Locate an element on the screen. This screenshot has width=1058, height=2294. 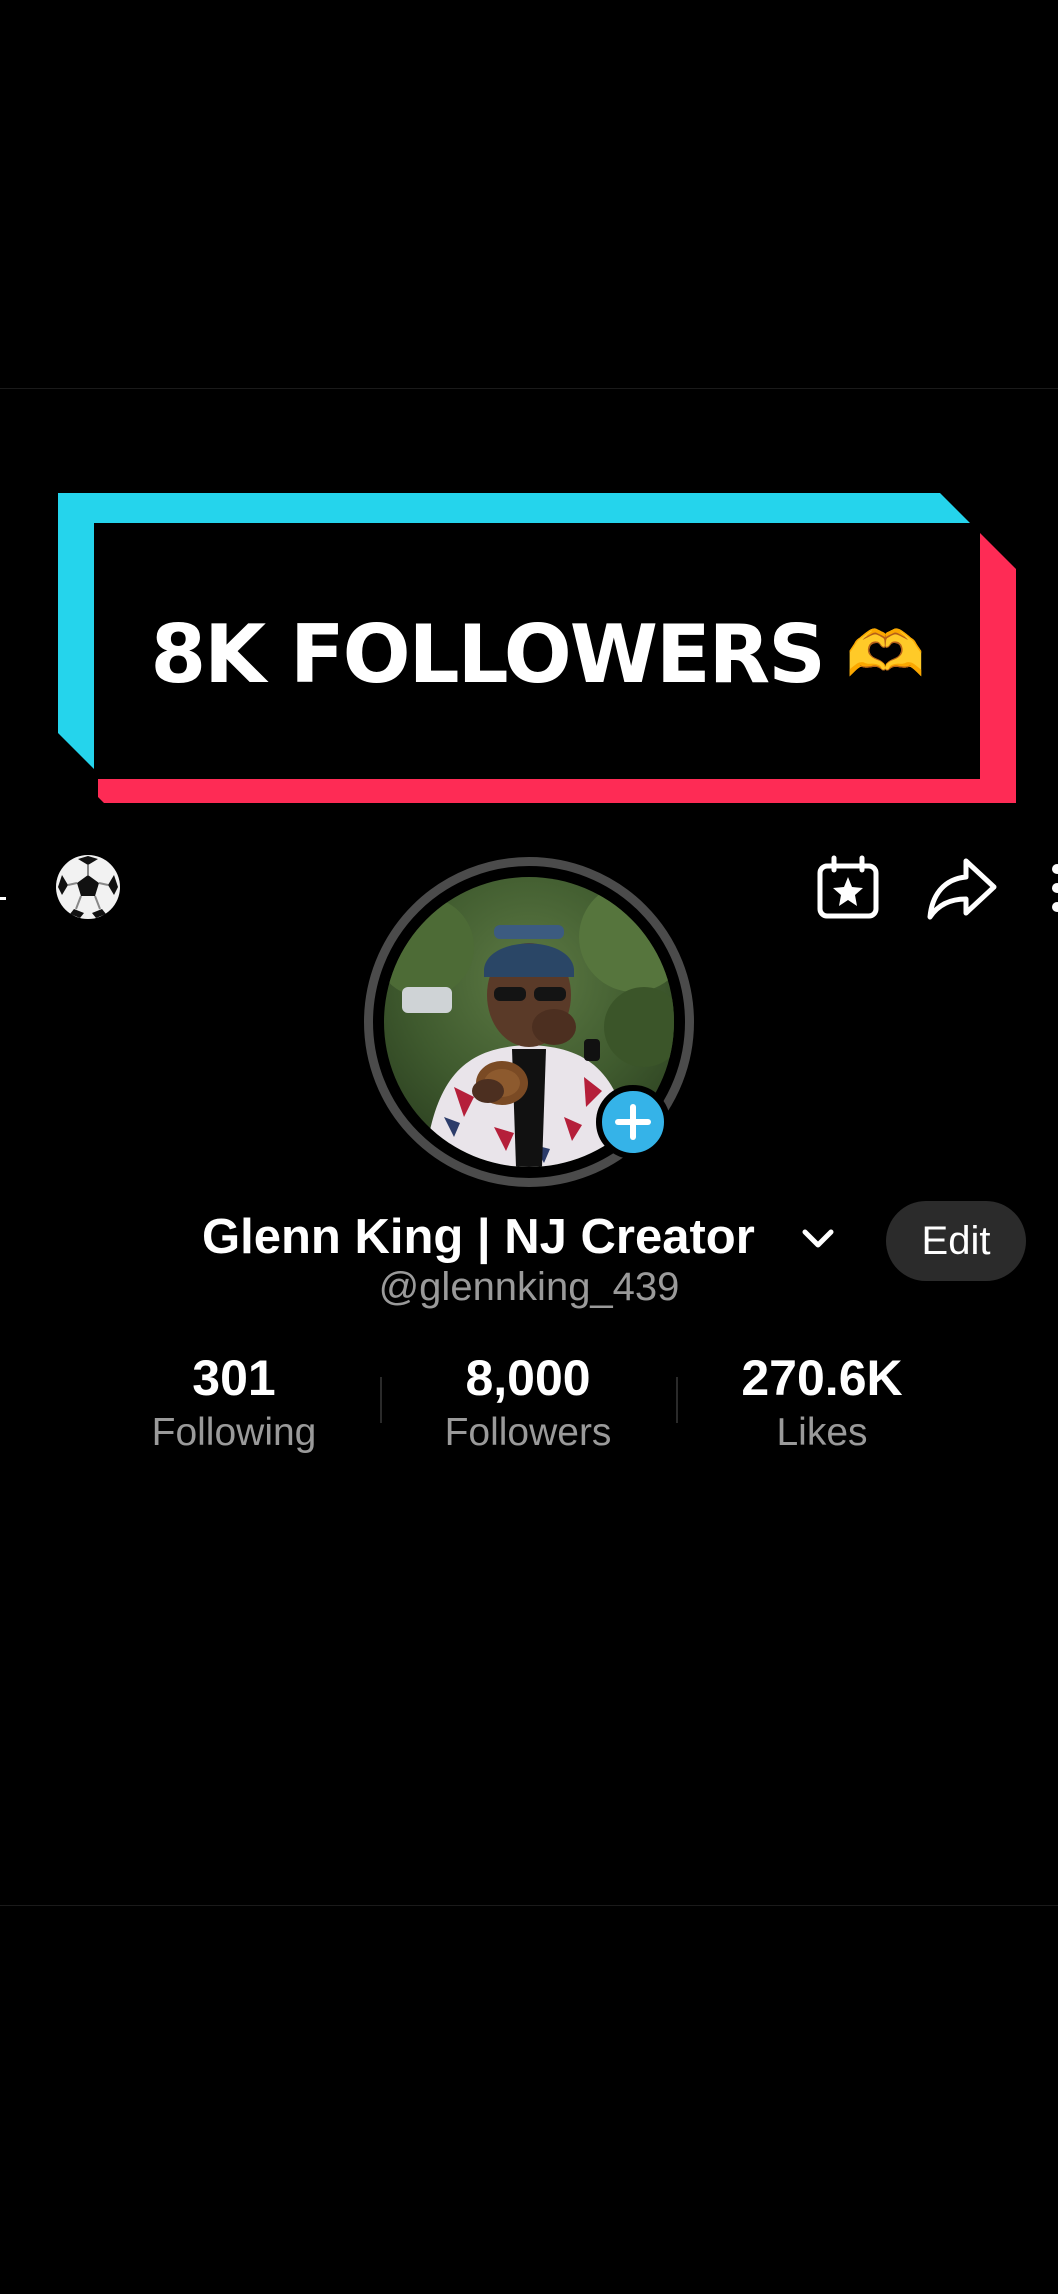
more-vertical-icon is located at coordinates (1054, 888).